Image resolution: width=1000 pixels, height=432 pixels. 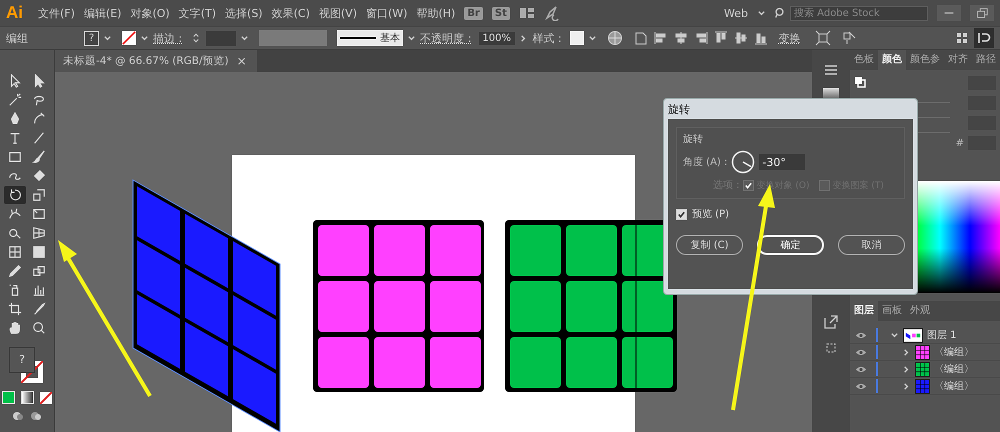 I want to click on workspace-switcher: Web, so click(x=736, y=13).